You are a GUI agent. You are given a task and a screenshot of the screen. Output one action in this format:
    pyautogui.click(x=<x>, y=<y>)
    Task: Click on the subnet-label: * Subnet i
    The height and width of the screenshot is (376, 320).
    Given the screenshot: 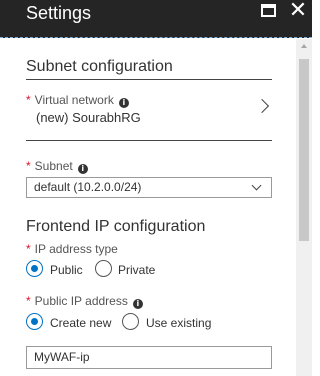 What is the action you would take?
    pyautogui.click(x=57, y=166)
    